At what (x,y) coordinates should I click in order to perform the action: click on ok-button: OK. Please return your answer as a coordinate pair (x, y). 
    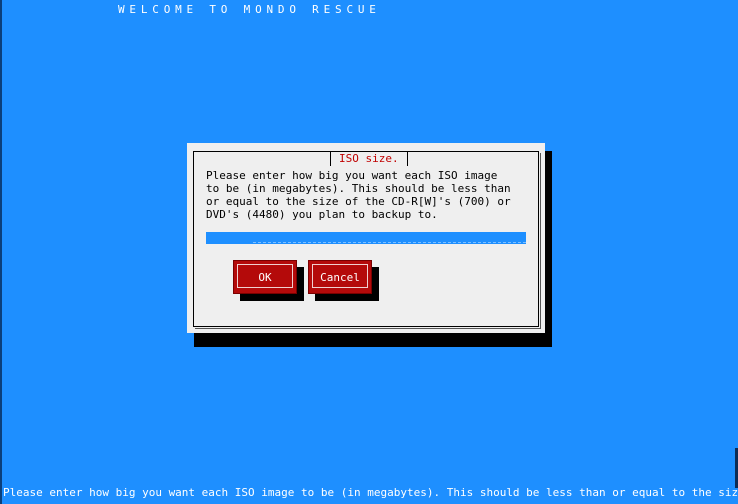
    Looking at the image, I should click on (265, 277).